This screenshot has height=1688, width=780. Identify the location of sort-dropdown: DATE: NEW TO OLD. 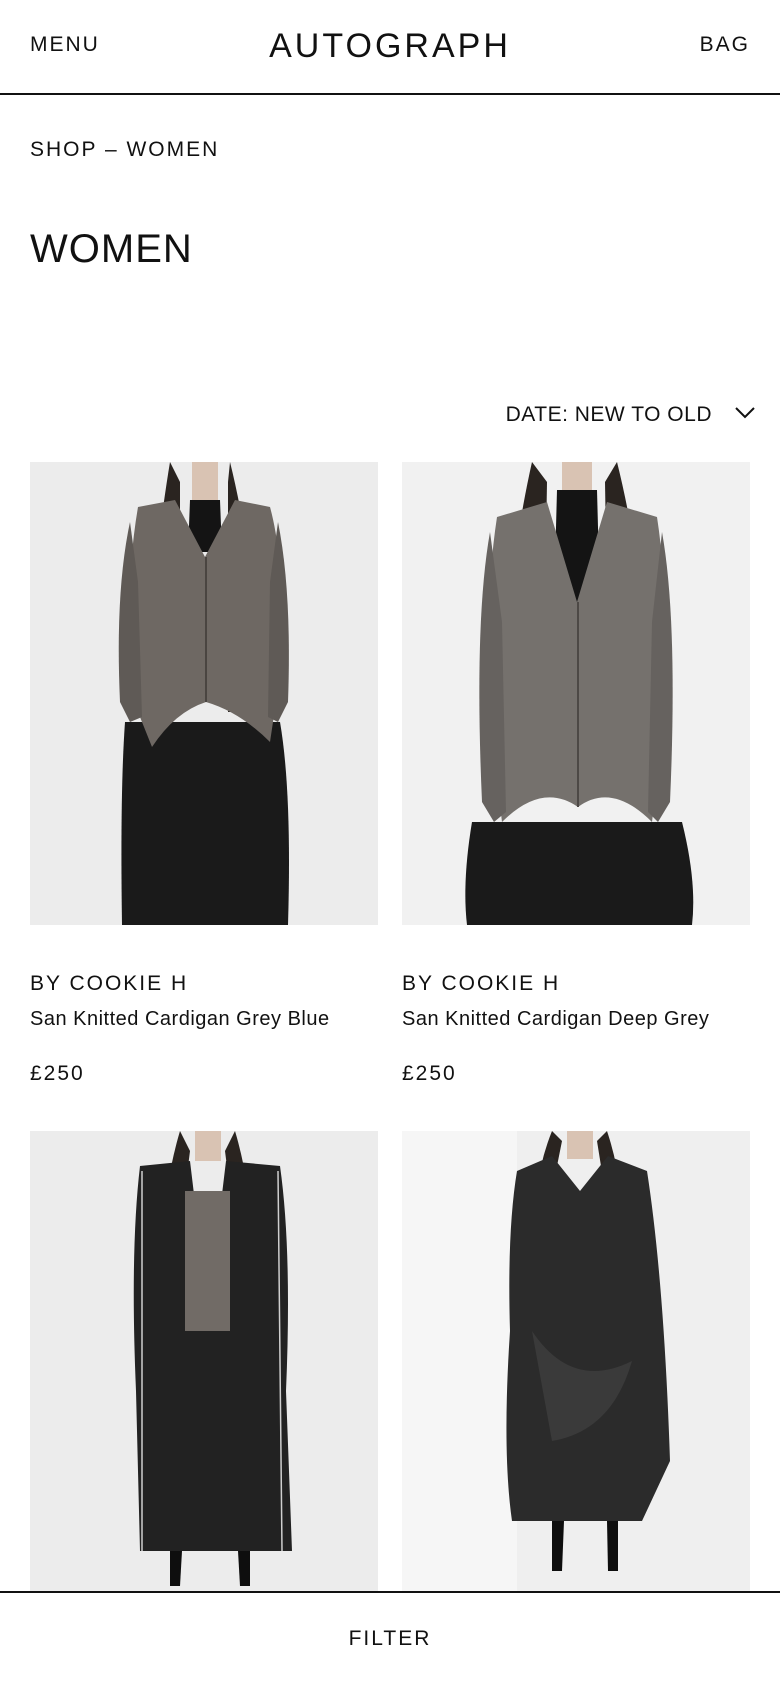
(631, 415).